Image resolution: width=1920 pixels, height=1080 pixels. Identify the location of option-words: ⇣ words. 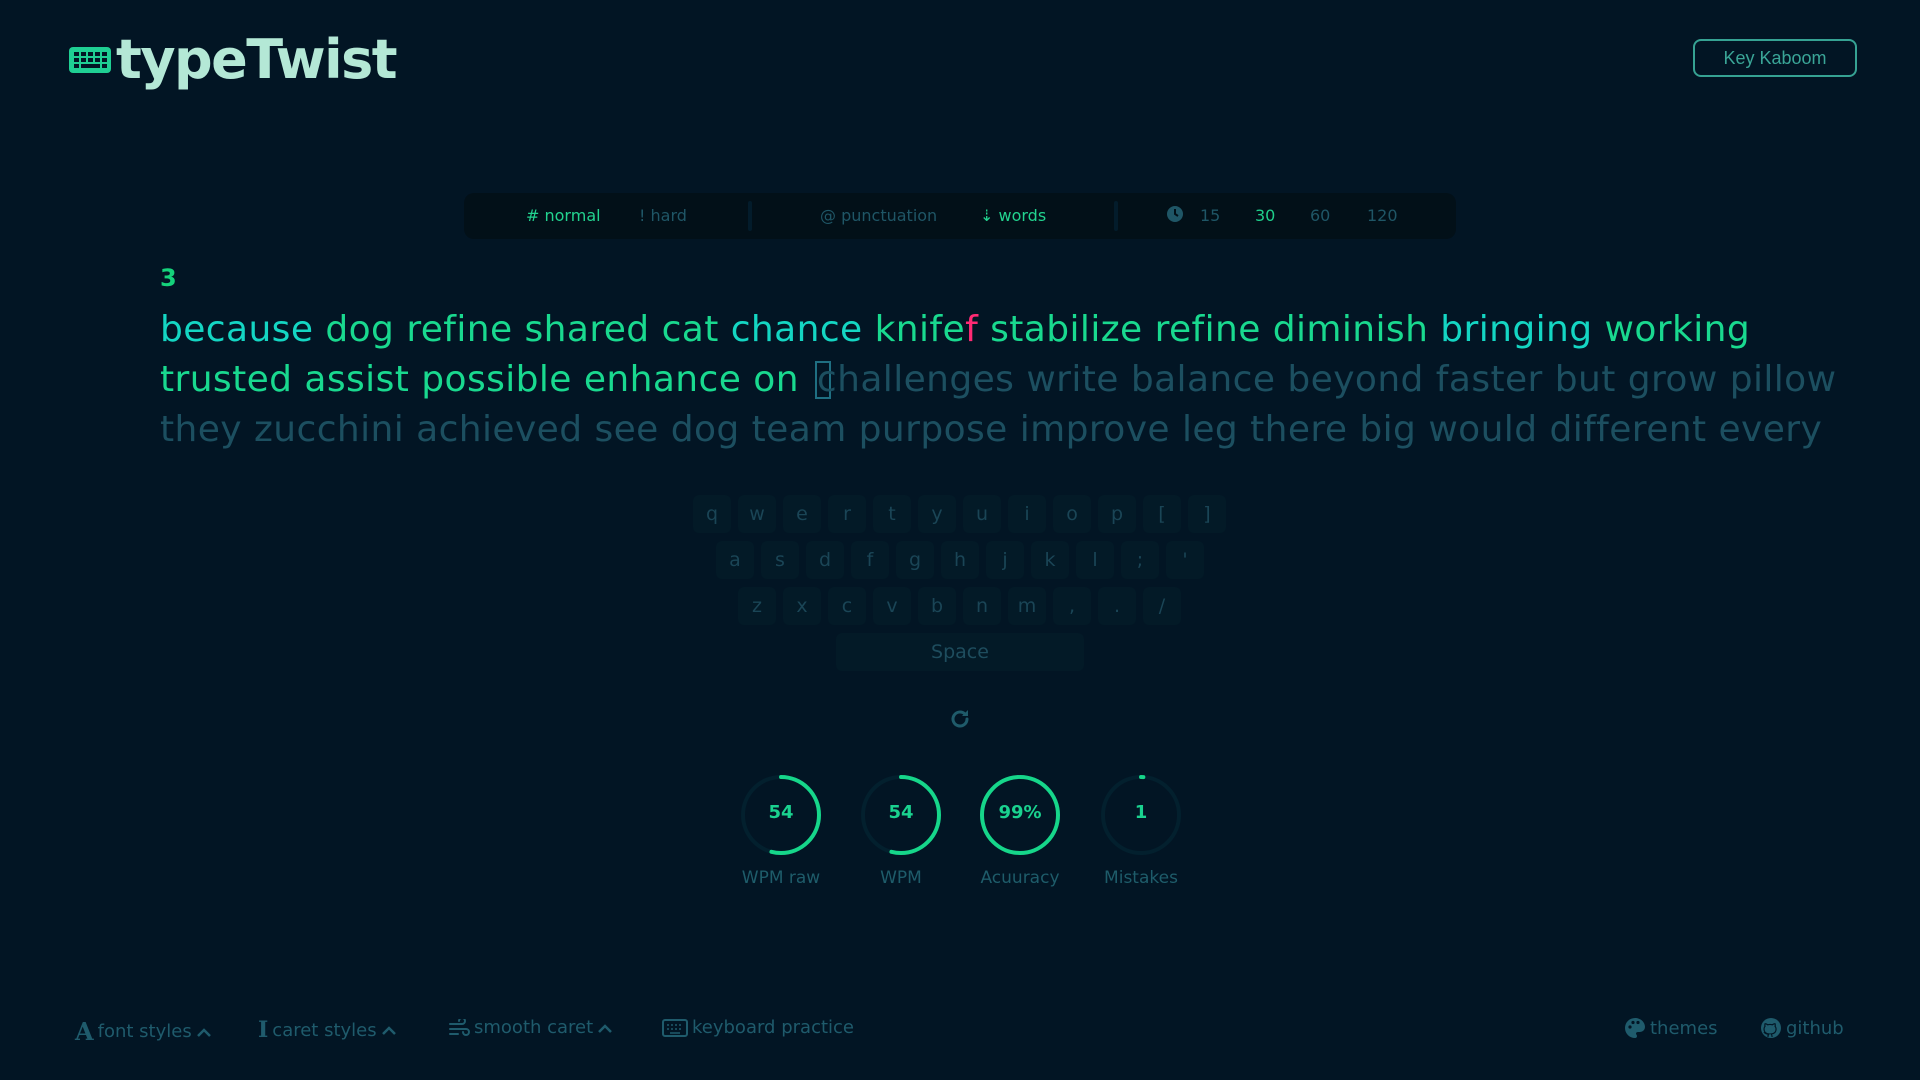
(1013, 215).